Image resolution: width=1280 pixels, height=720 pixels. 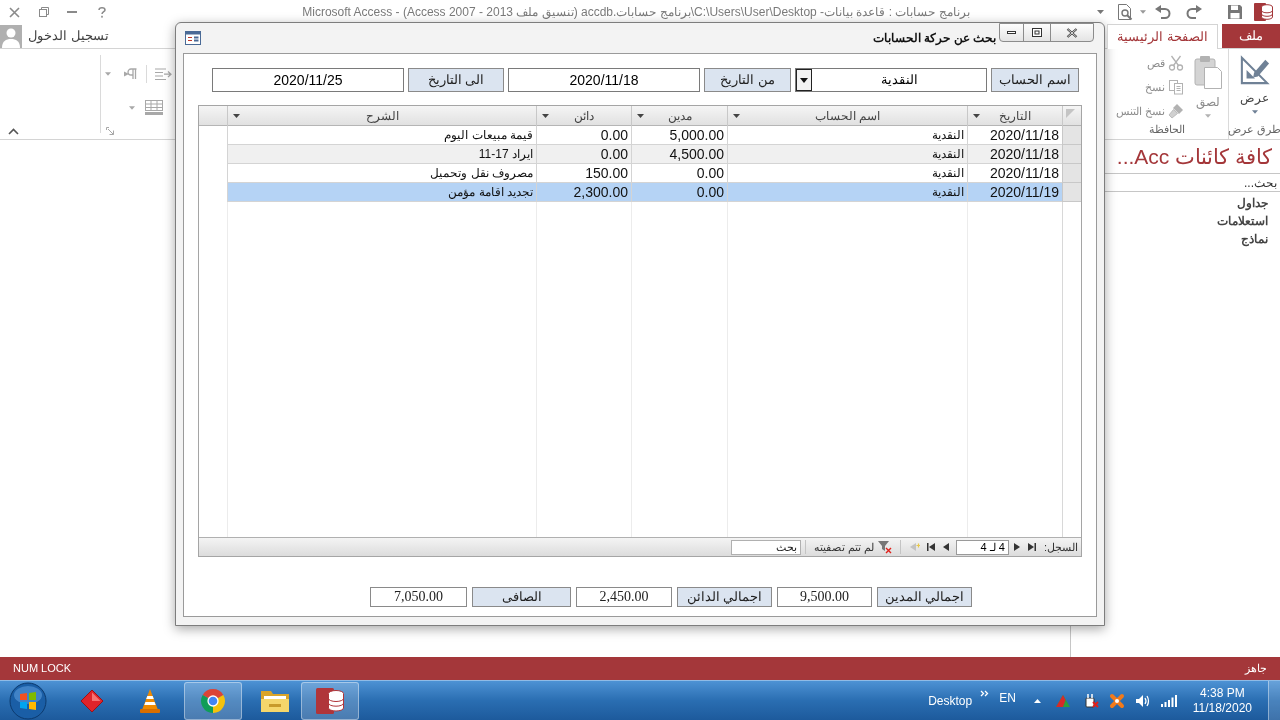 I want to click on total-label: الصافى, so click(x=521, y=597).